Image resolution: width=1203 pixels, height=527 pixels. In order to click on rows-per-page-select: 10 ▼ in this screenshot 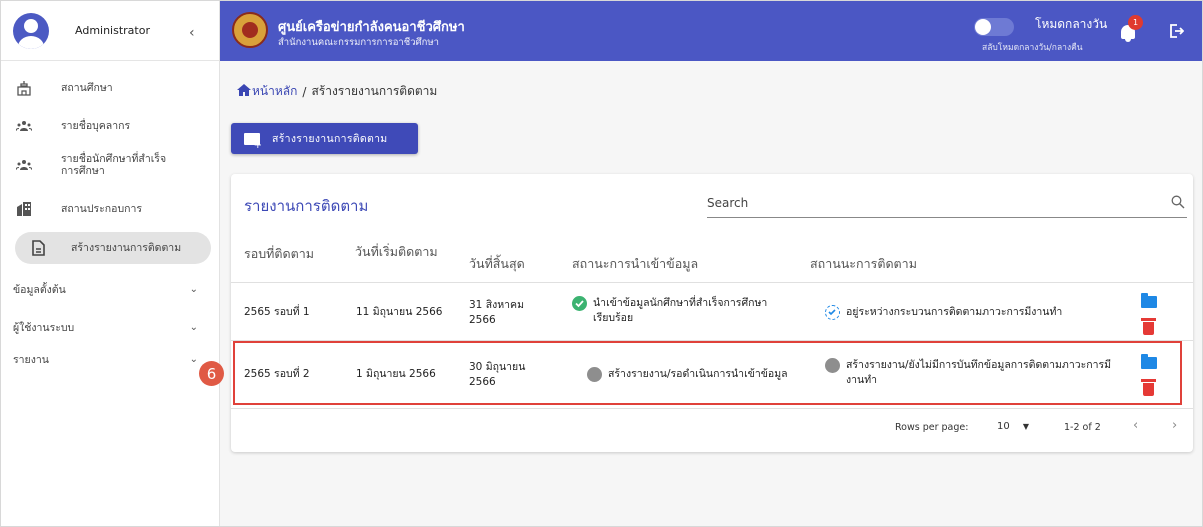, I will do `click(1013, 426)`.